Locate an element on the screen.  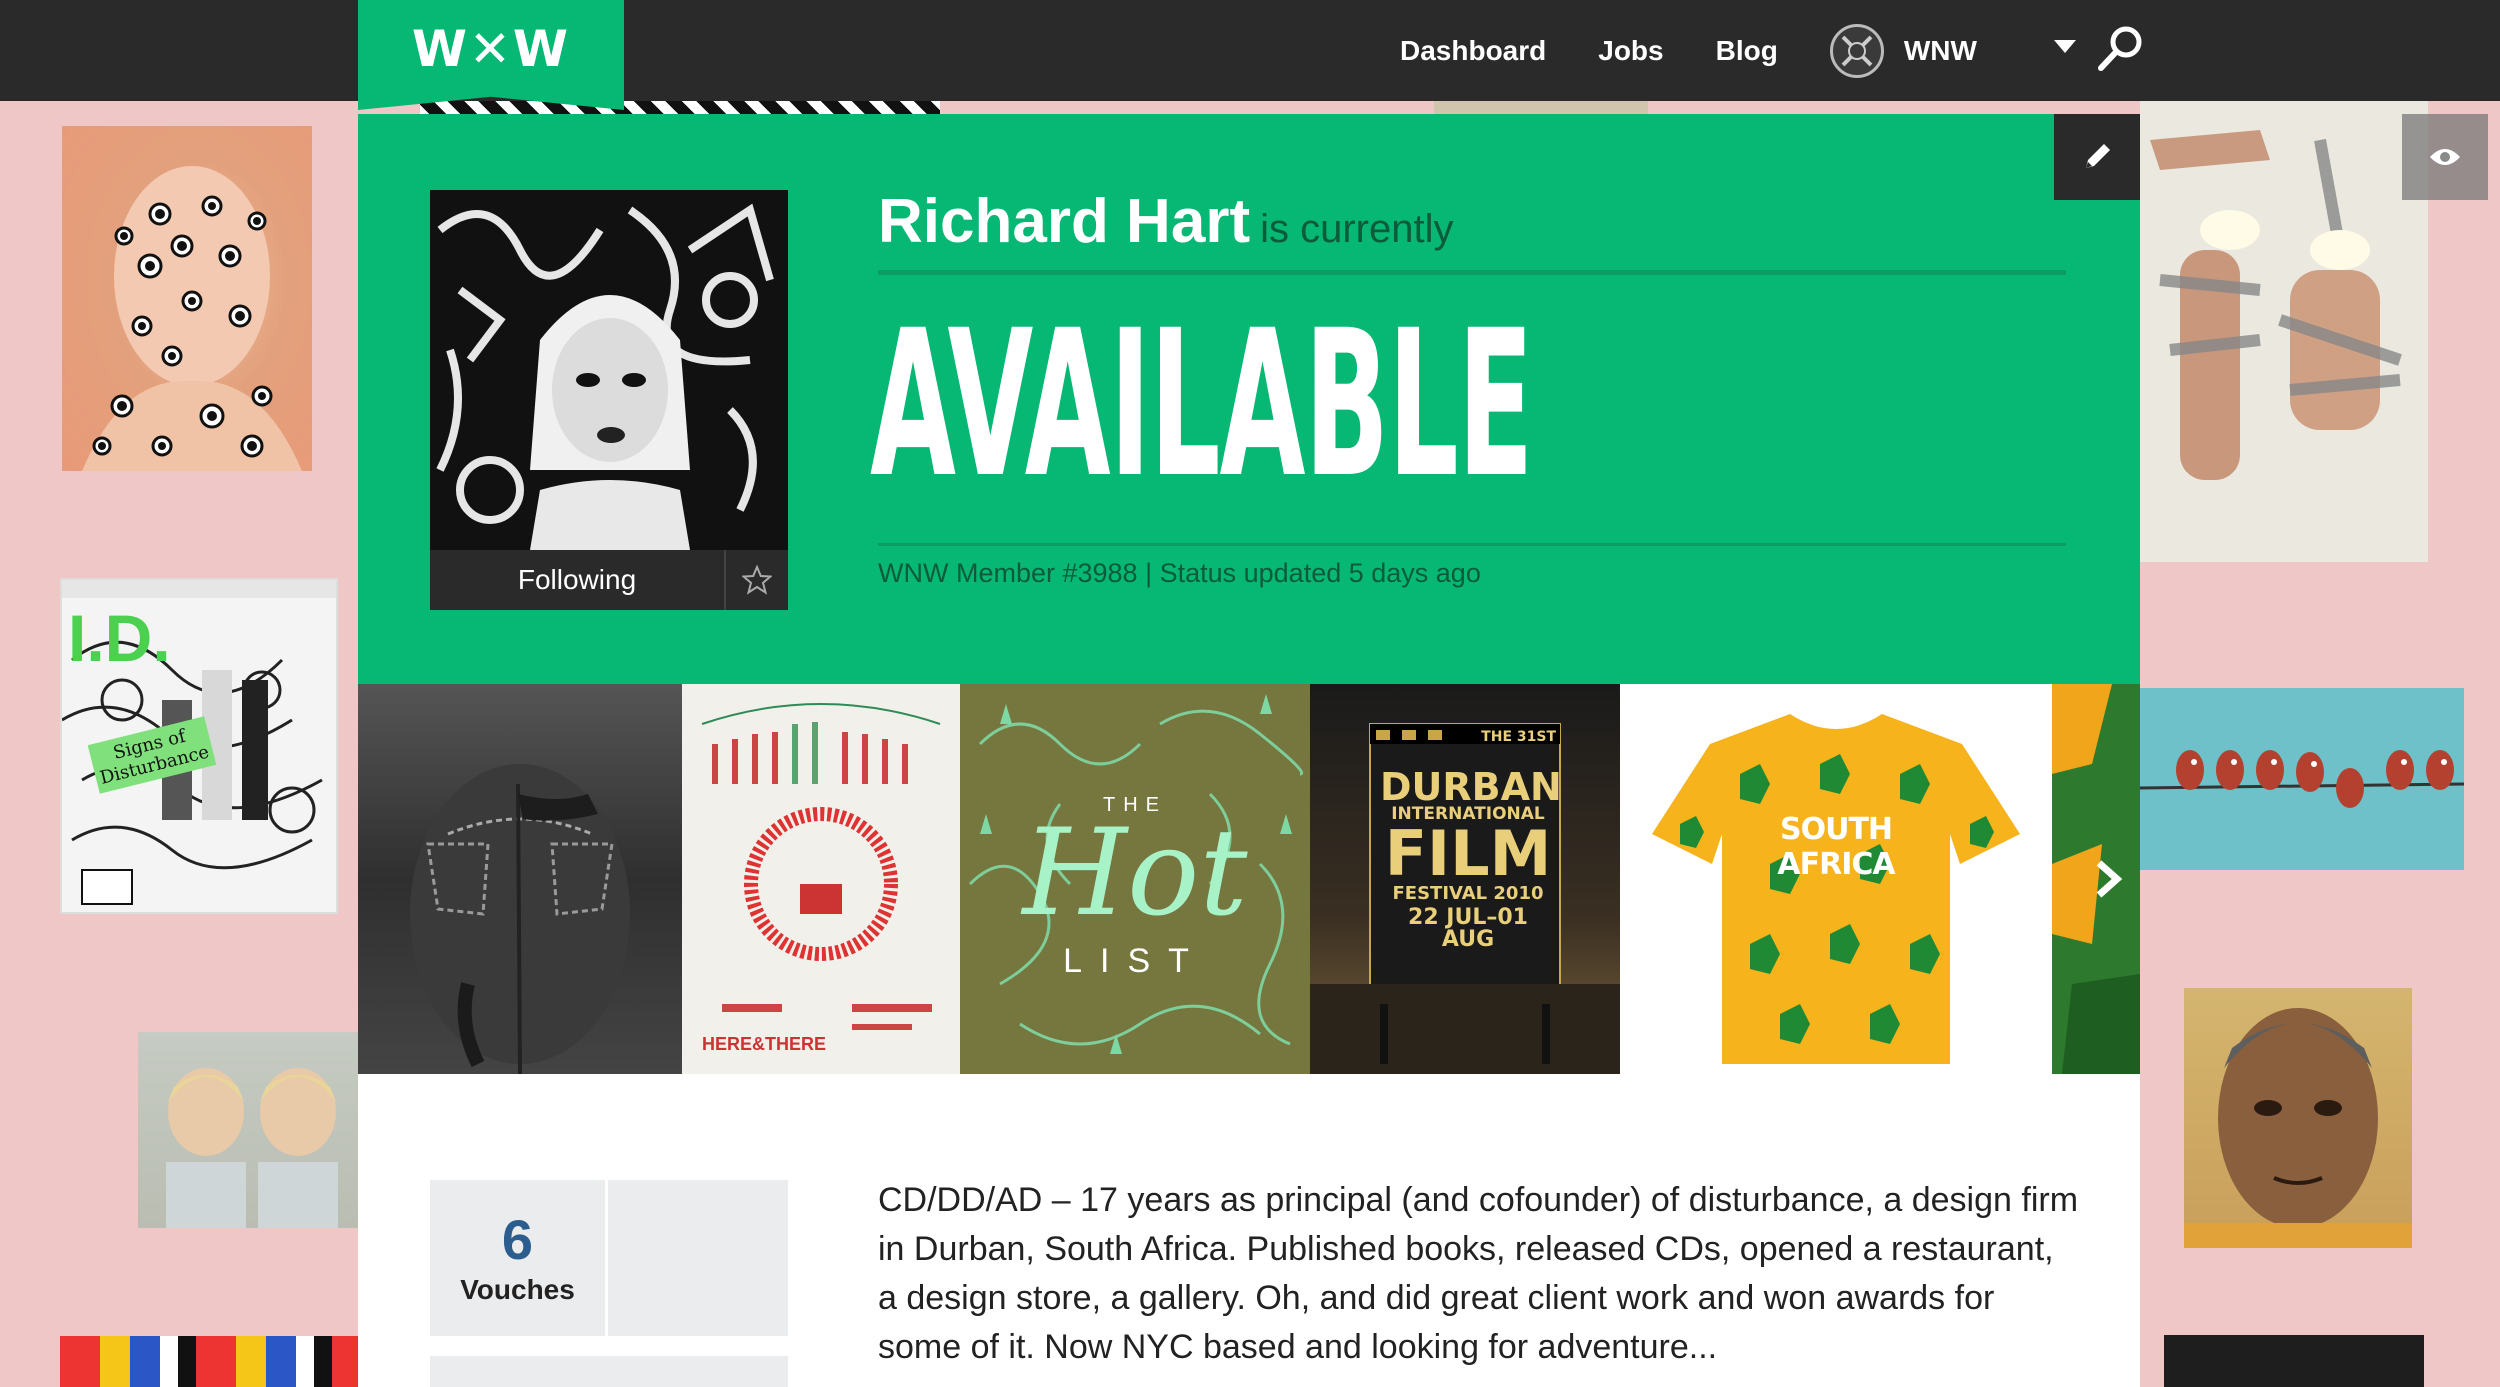
collage-image-birds is located at coordinates (2302, 779).